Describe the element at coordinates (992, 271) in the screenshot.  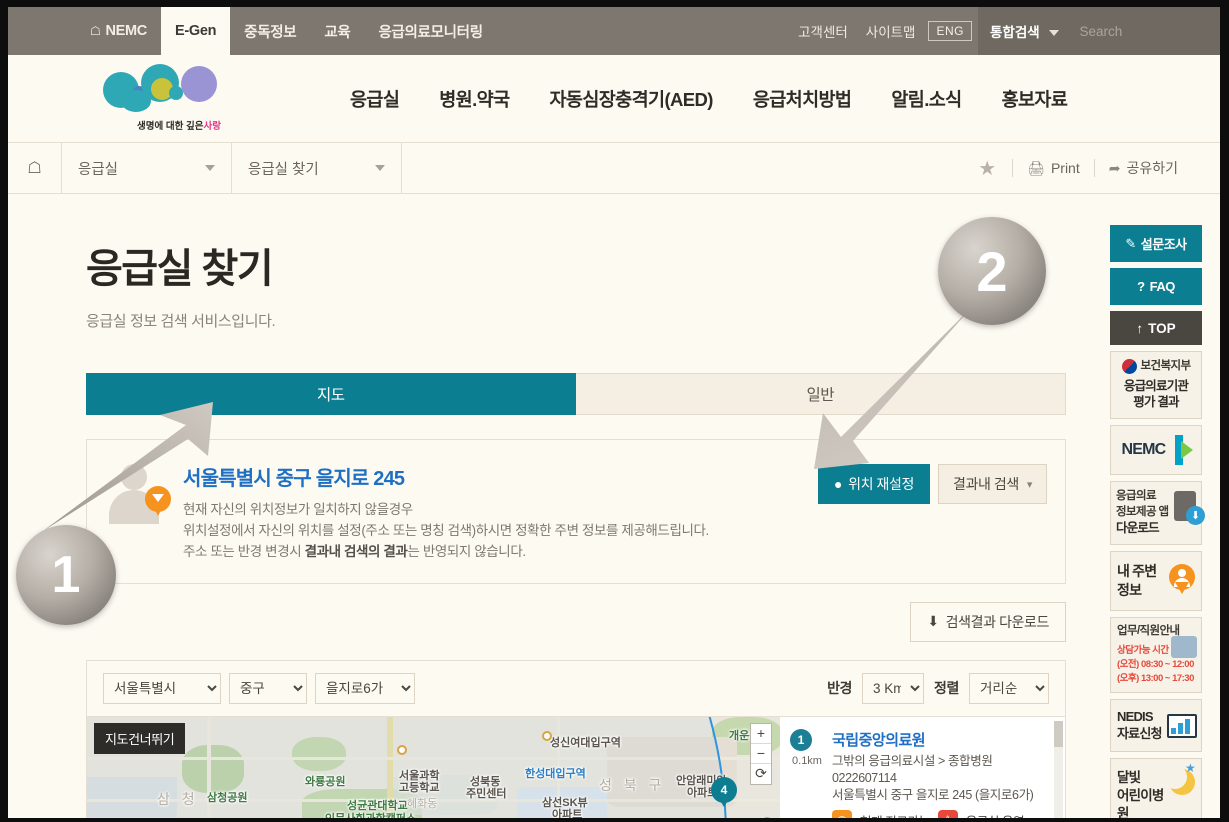
I see `annotation-badge-2: 2` at that location.